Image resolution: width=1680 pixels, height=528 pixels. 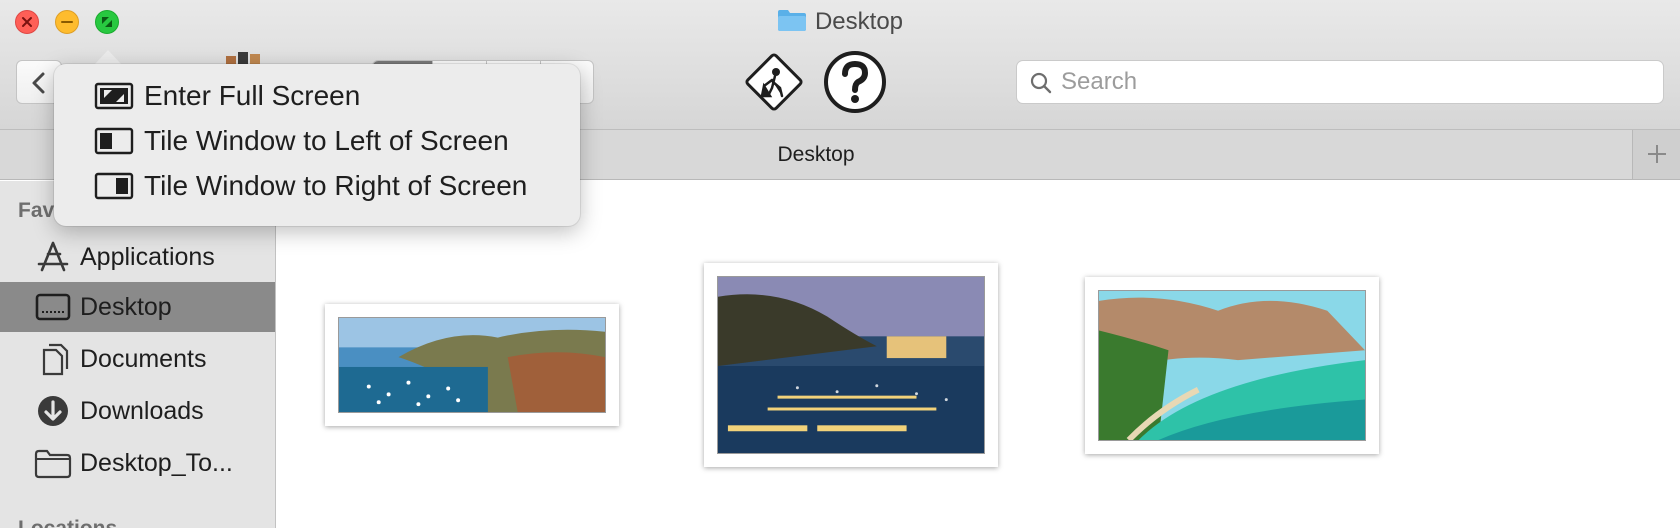 I want to click on harbor-panorama-image, so click(x=472, y=365).